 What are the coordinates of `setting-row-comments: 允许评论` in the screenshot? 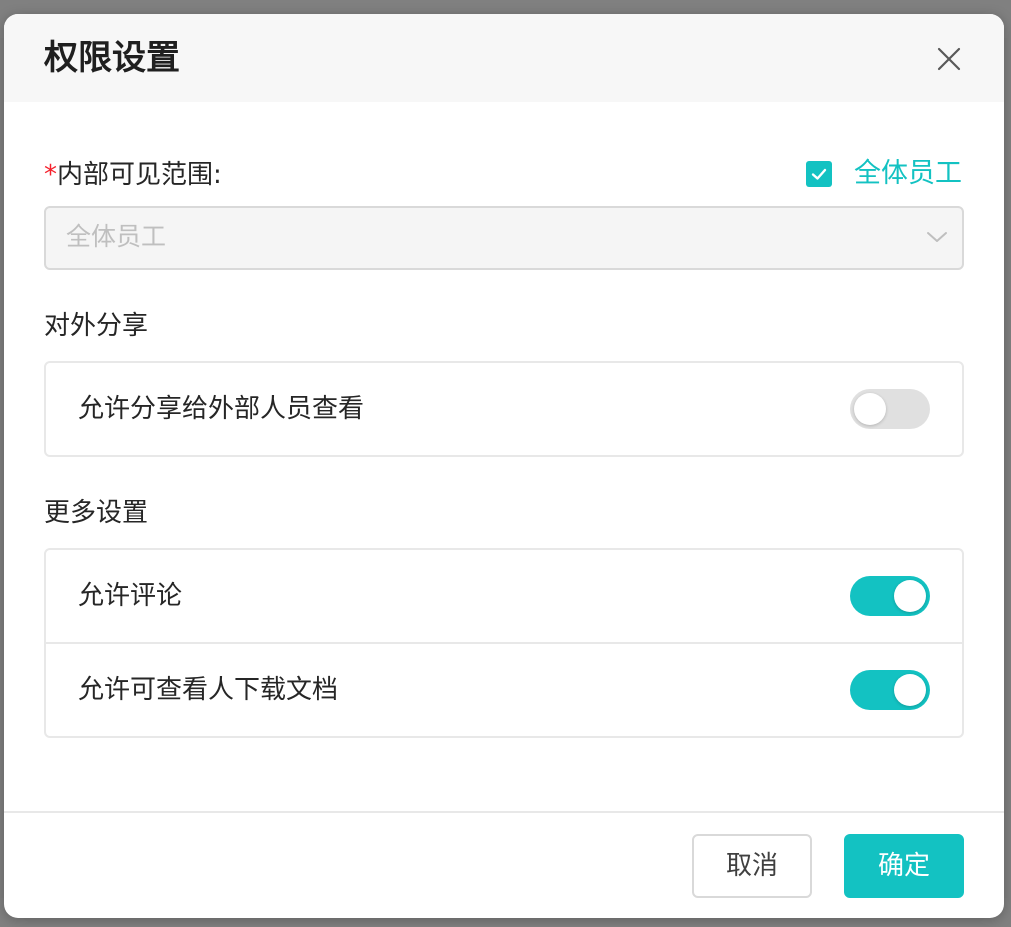 It's located at (504, 596).